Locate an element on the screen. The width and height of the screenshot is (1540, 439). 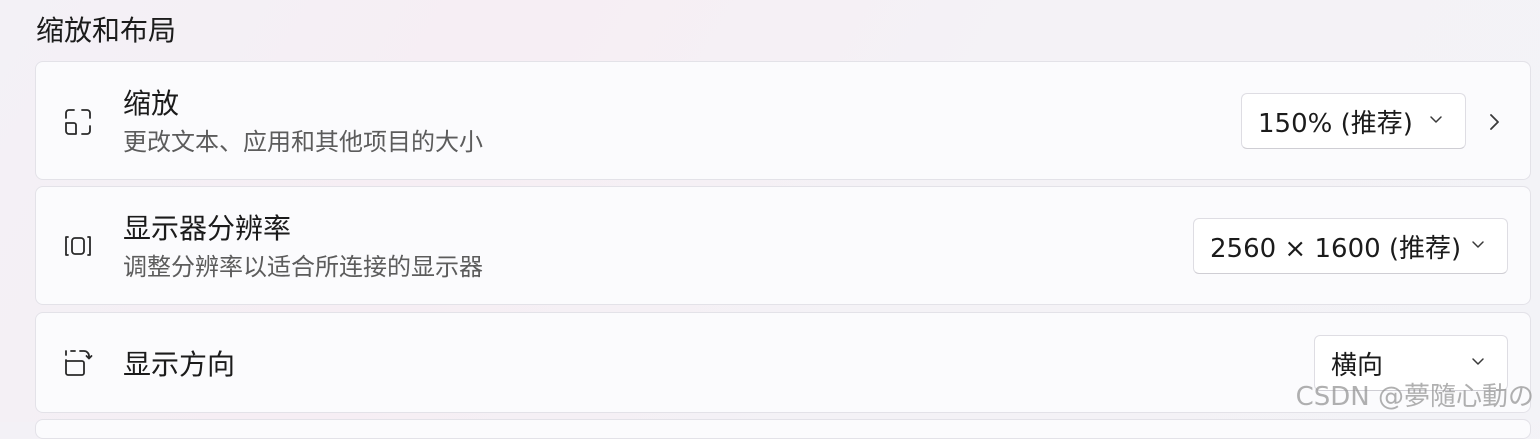
scale-description: 更改文本、应用和其他项目的大小 is located at coordinates (303, 142).